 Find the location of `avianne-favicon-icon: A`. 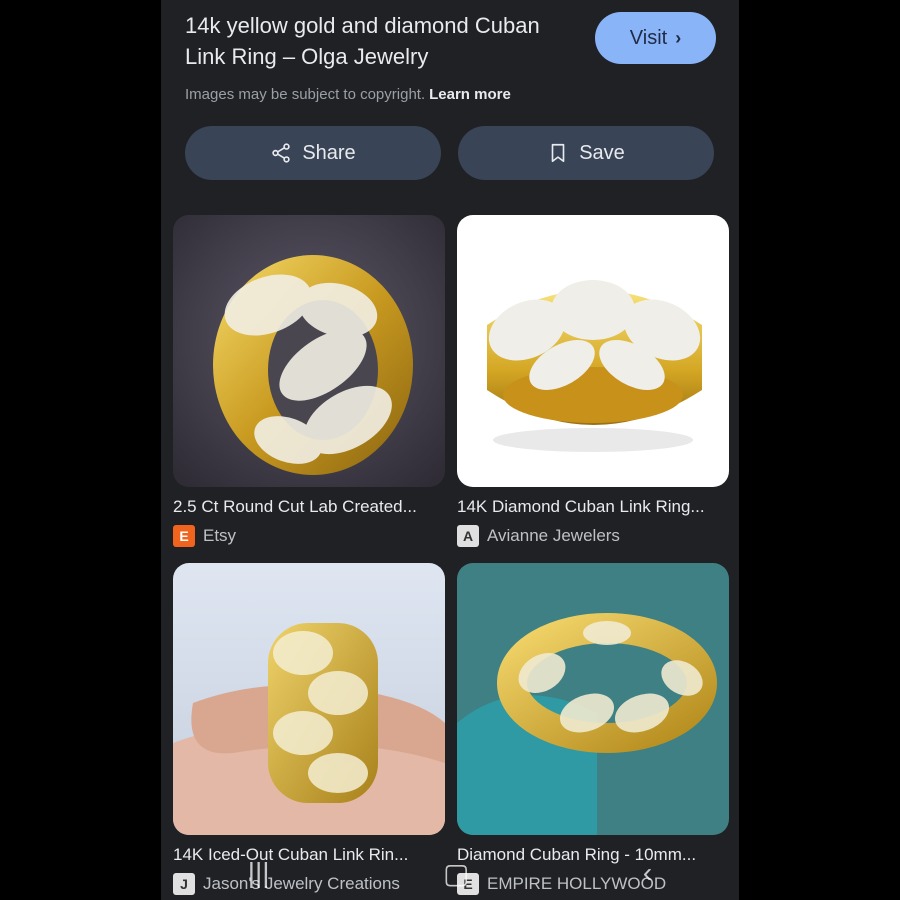

avianne-favicon-icon: A is located at coordinates (468, 536).